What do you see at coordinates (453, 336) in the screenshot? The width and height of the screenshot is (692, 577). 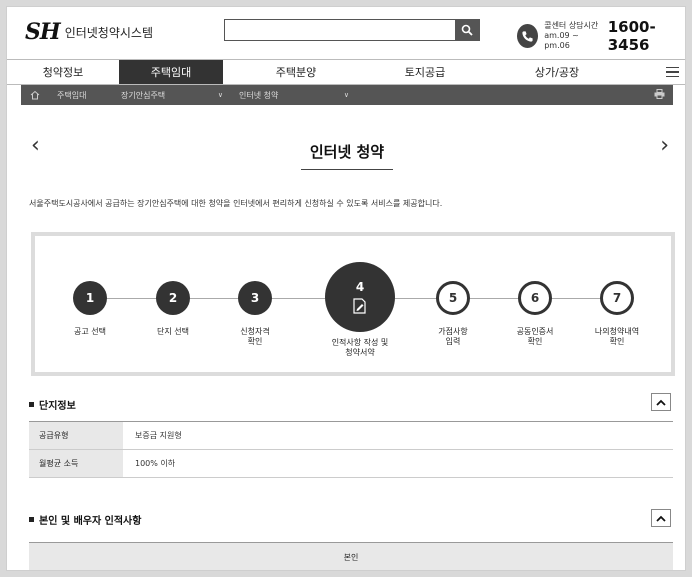 I see `step-label: 가점사항 입력` at bounding box center [453, 336].